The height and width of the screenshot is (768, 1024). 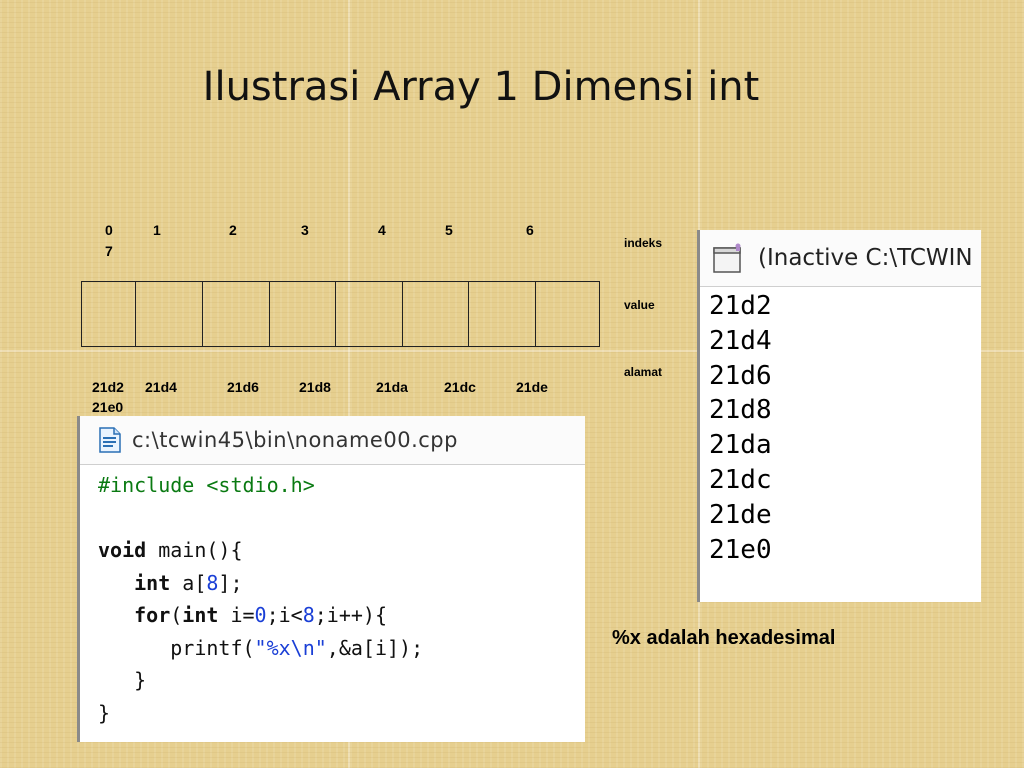 I want to click on address-label-3: 21d8, so click(x=315, y=387).